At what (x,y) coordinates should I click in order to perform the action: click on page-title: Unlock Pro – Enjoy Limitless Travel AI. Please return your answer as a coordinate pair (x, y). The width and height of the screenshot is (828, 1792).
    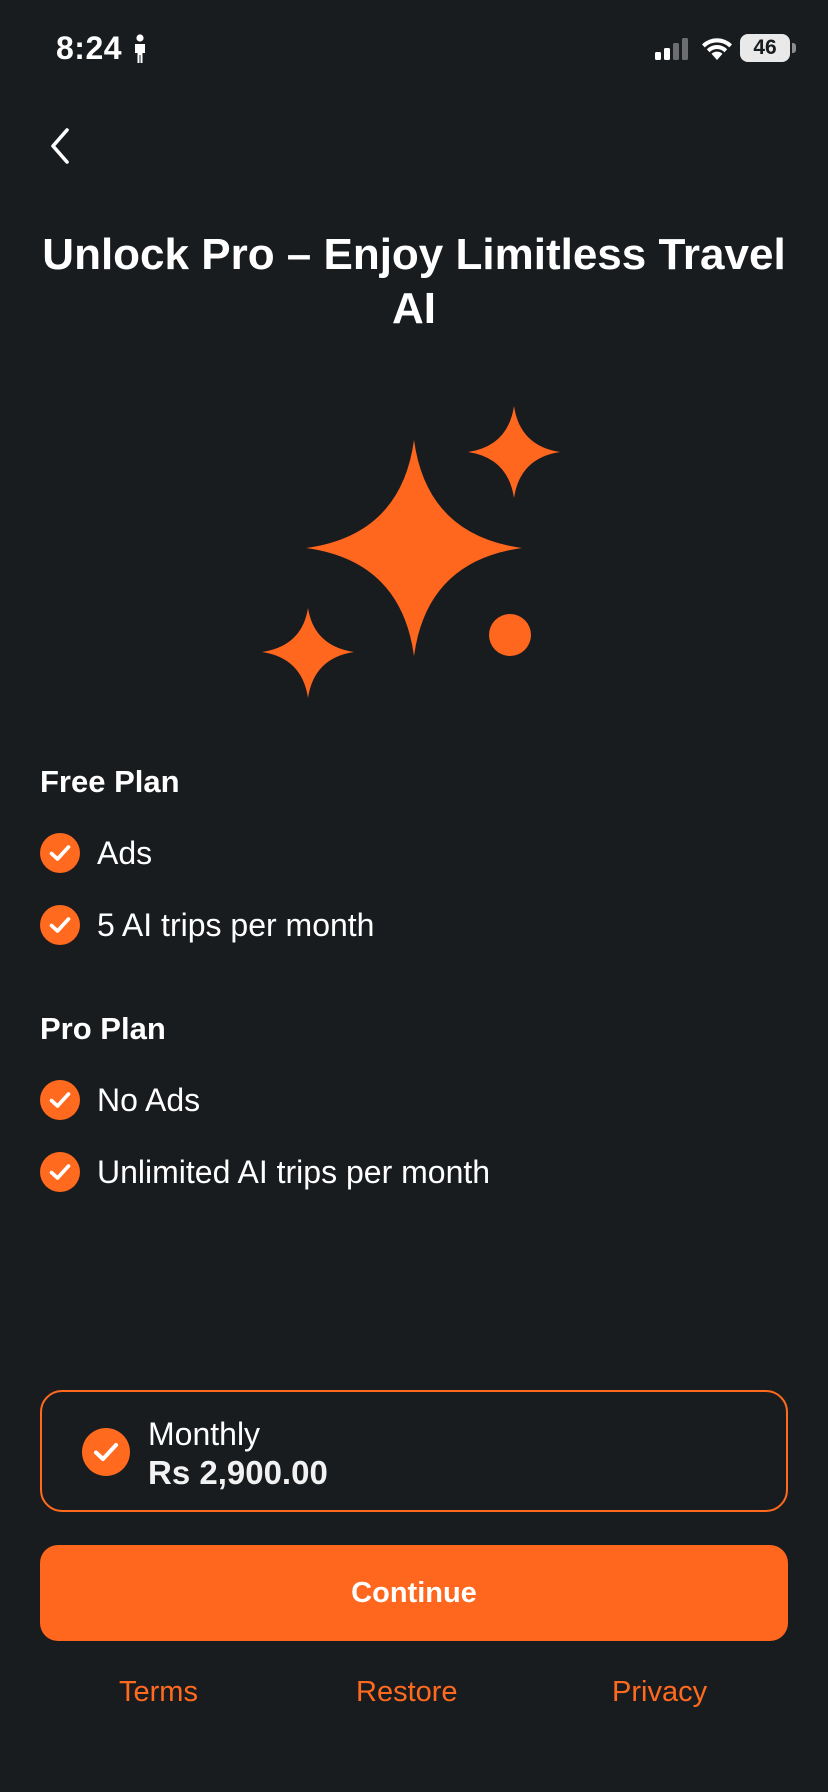
    Looking at the image, I should click on (414, 281).